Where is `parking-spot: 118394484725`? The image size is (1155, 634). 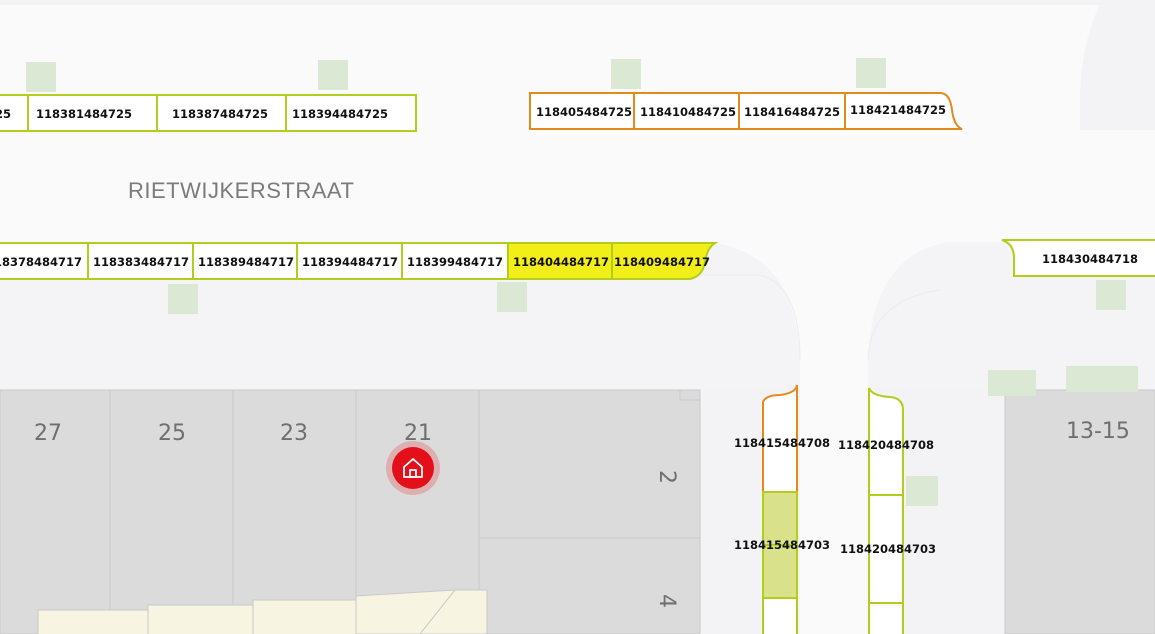 parking-spot: 118394484725 is located at coordinates (351, 113).